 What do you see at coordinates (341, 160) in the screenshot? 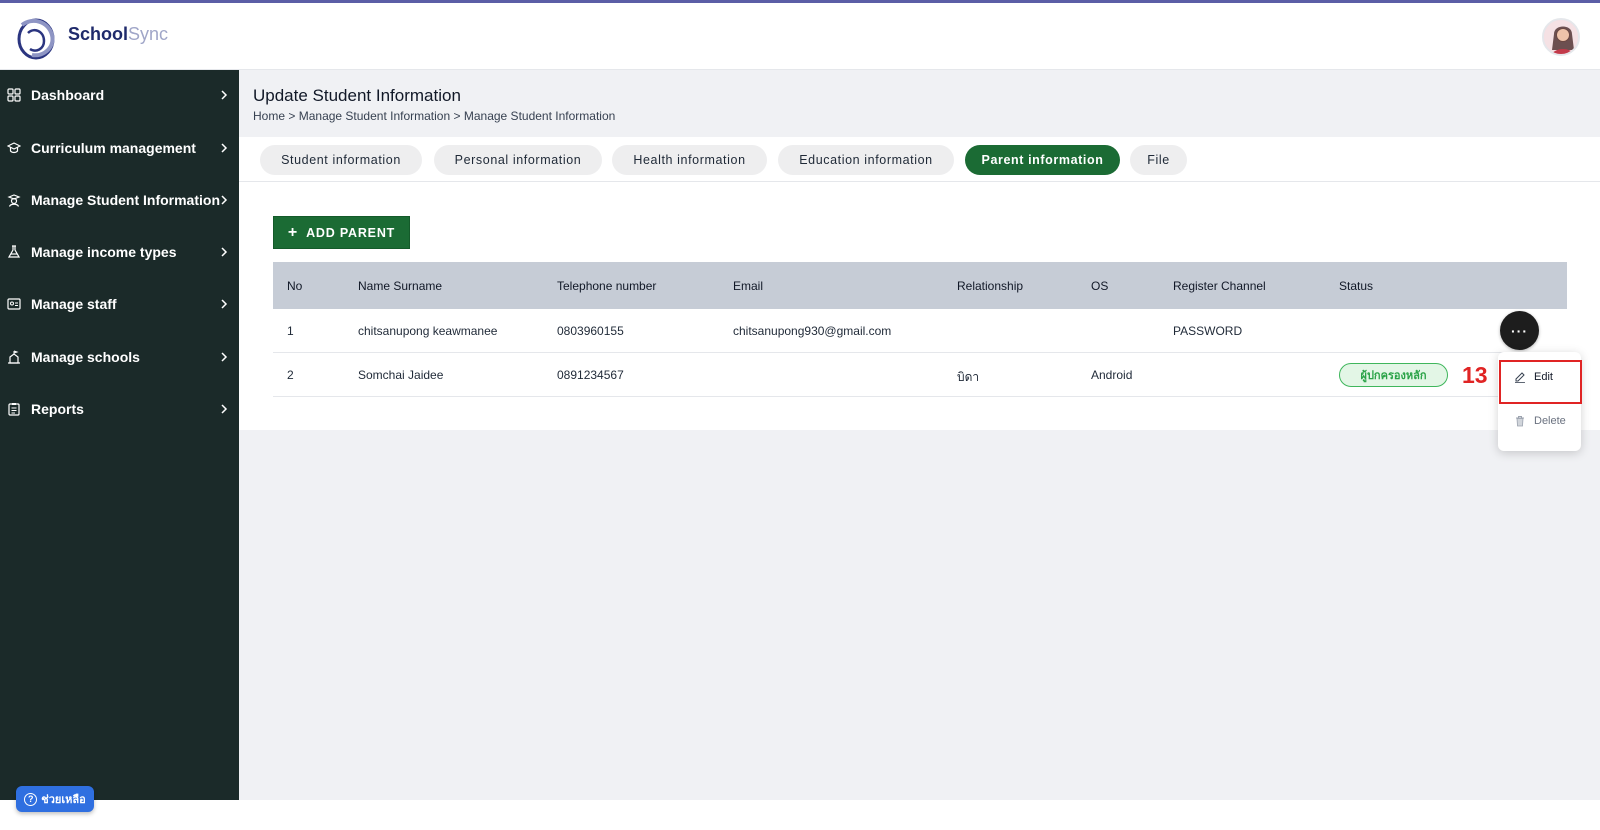
I see `tab-student-information: Student information` at bounding box center [341, 160].